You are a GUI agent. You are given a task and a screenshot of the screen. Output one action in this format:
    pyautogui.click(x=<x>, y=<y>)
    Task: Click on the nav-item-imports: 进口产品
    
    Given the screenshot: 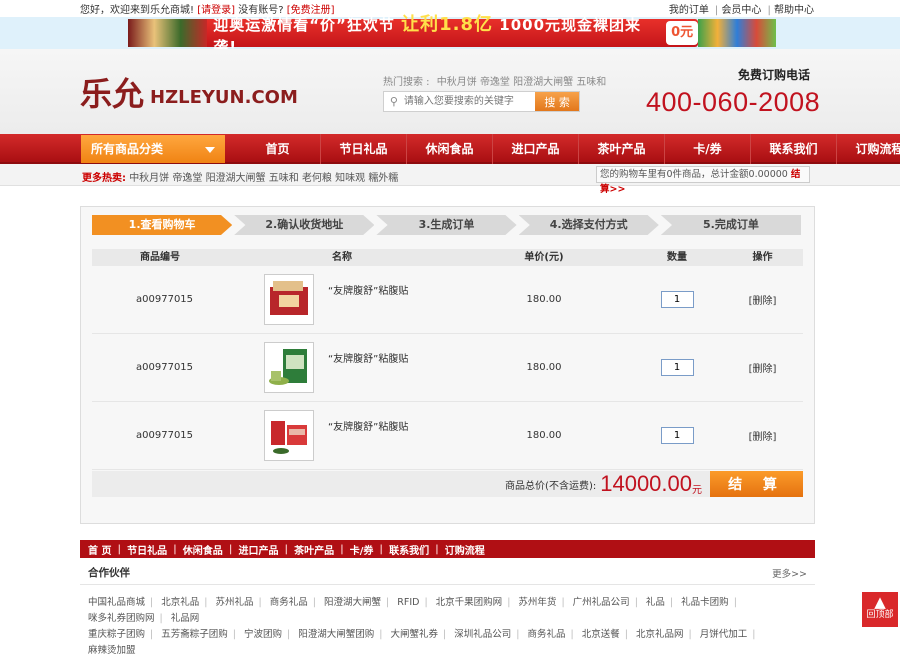 What is the action you would take?
    pyautogui.click(x=536, y=149)
    